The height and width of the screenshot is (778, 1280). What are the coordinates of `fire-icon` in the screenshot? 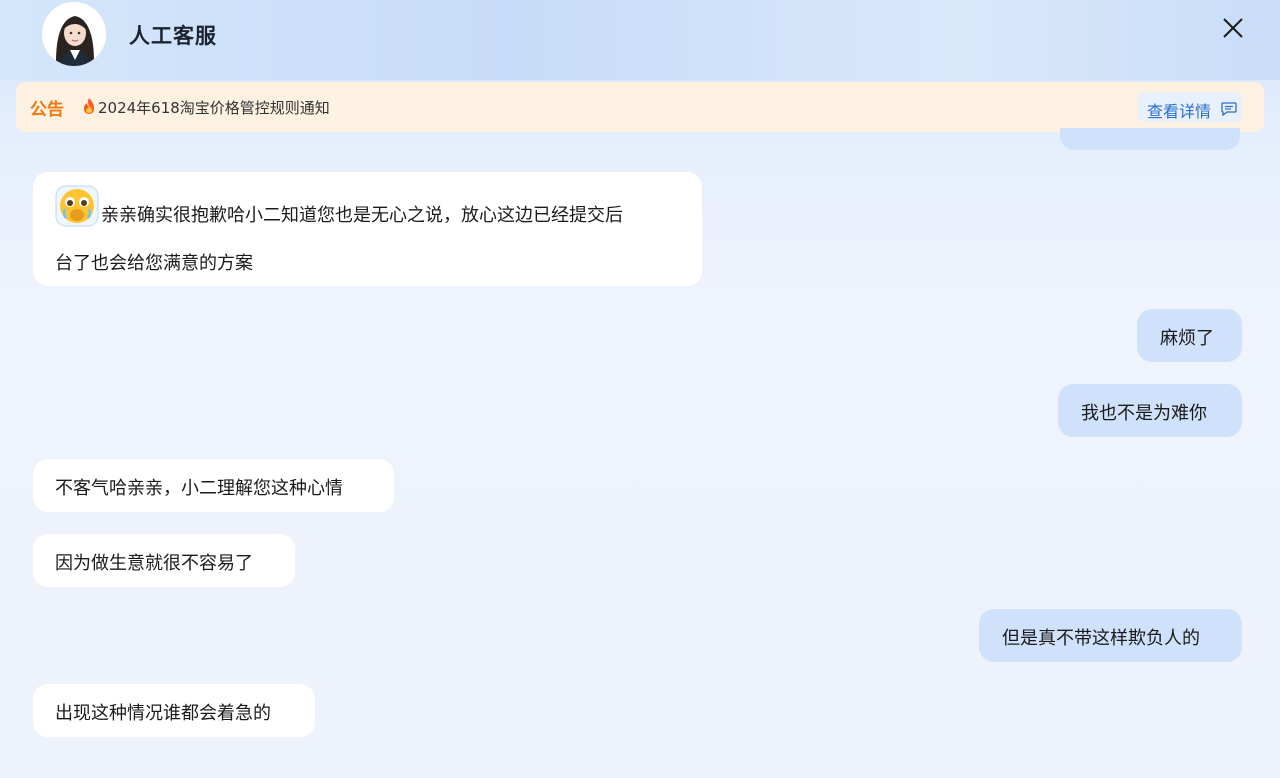 It's located at (89, 106).